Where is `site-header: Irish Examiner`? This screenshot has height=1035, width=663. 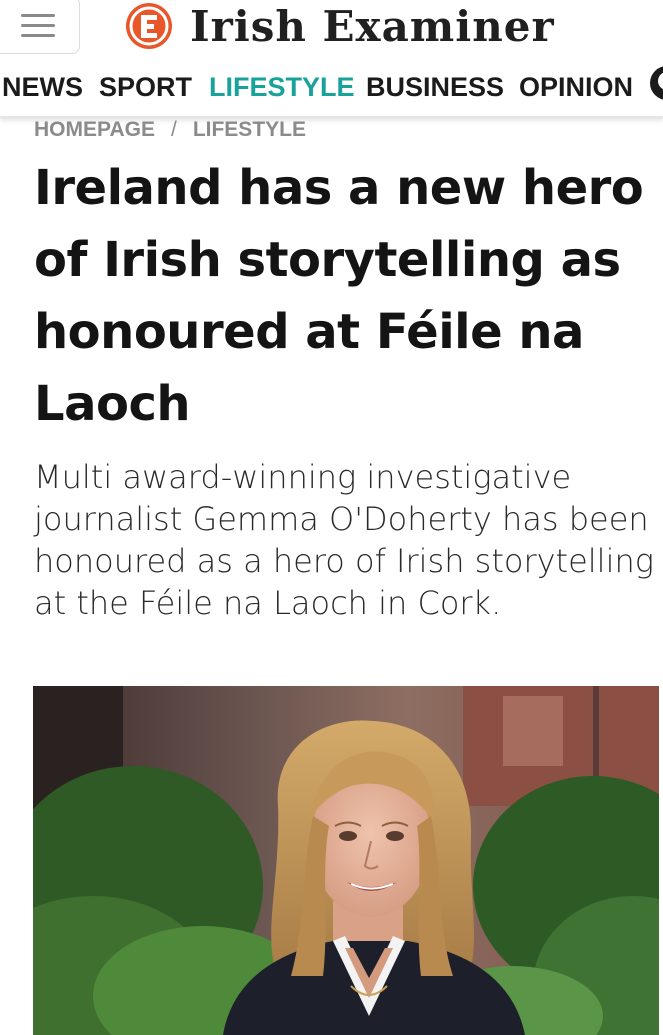
site-header: Irish Examiner is located at coordinates (331, 29).